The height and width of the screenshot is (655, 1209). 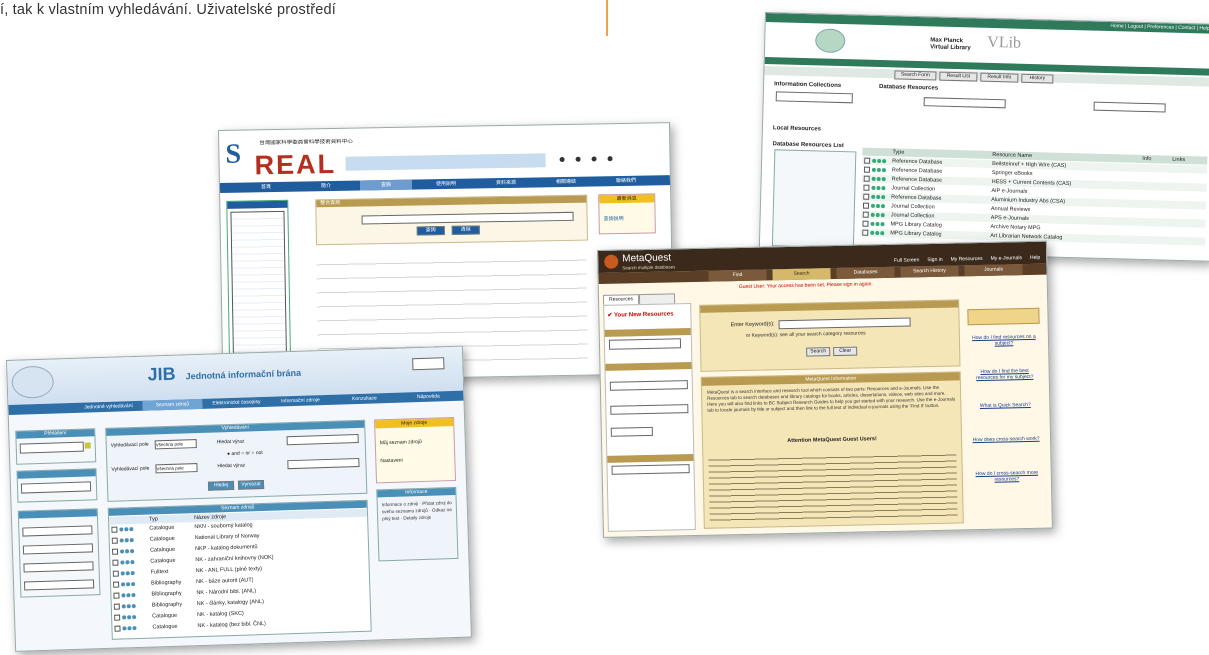 I want to click on metaquest-tab: Search, so click(x=801, y=274).